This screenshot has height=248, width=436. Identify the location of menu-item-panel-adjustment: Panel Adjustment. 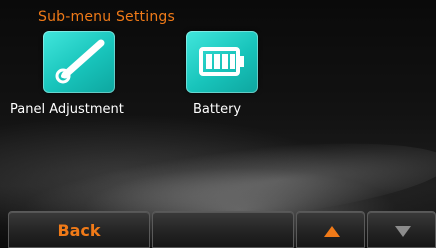
(77, 75).